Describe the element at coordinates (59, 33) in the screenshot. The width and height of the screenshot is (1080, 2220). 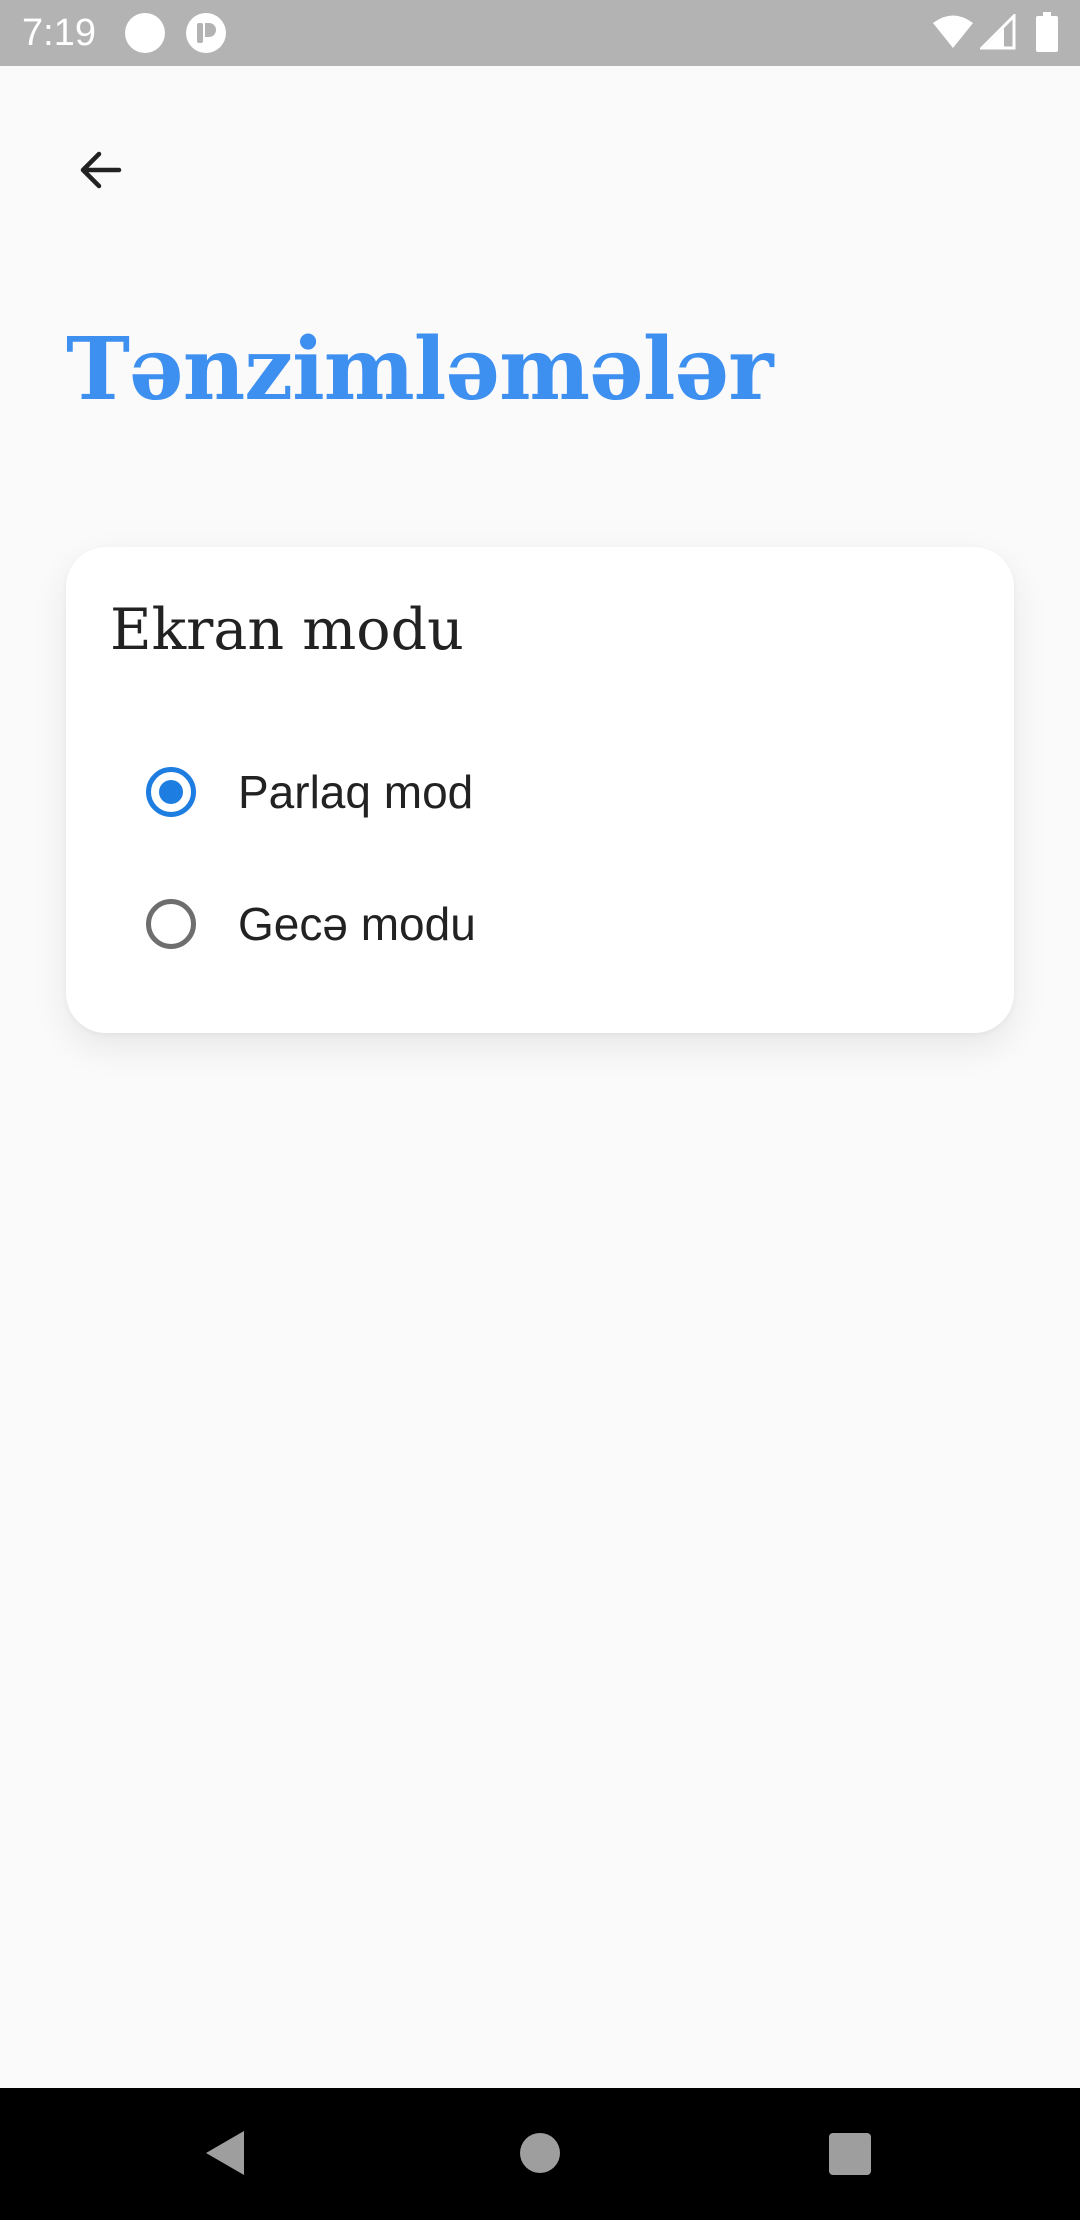
I see `status-time: 7:19` at that location.